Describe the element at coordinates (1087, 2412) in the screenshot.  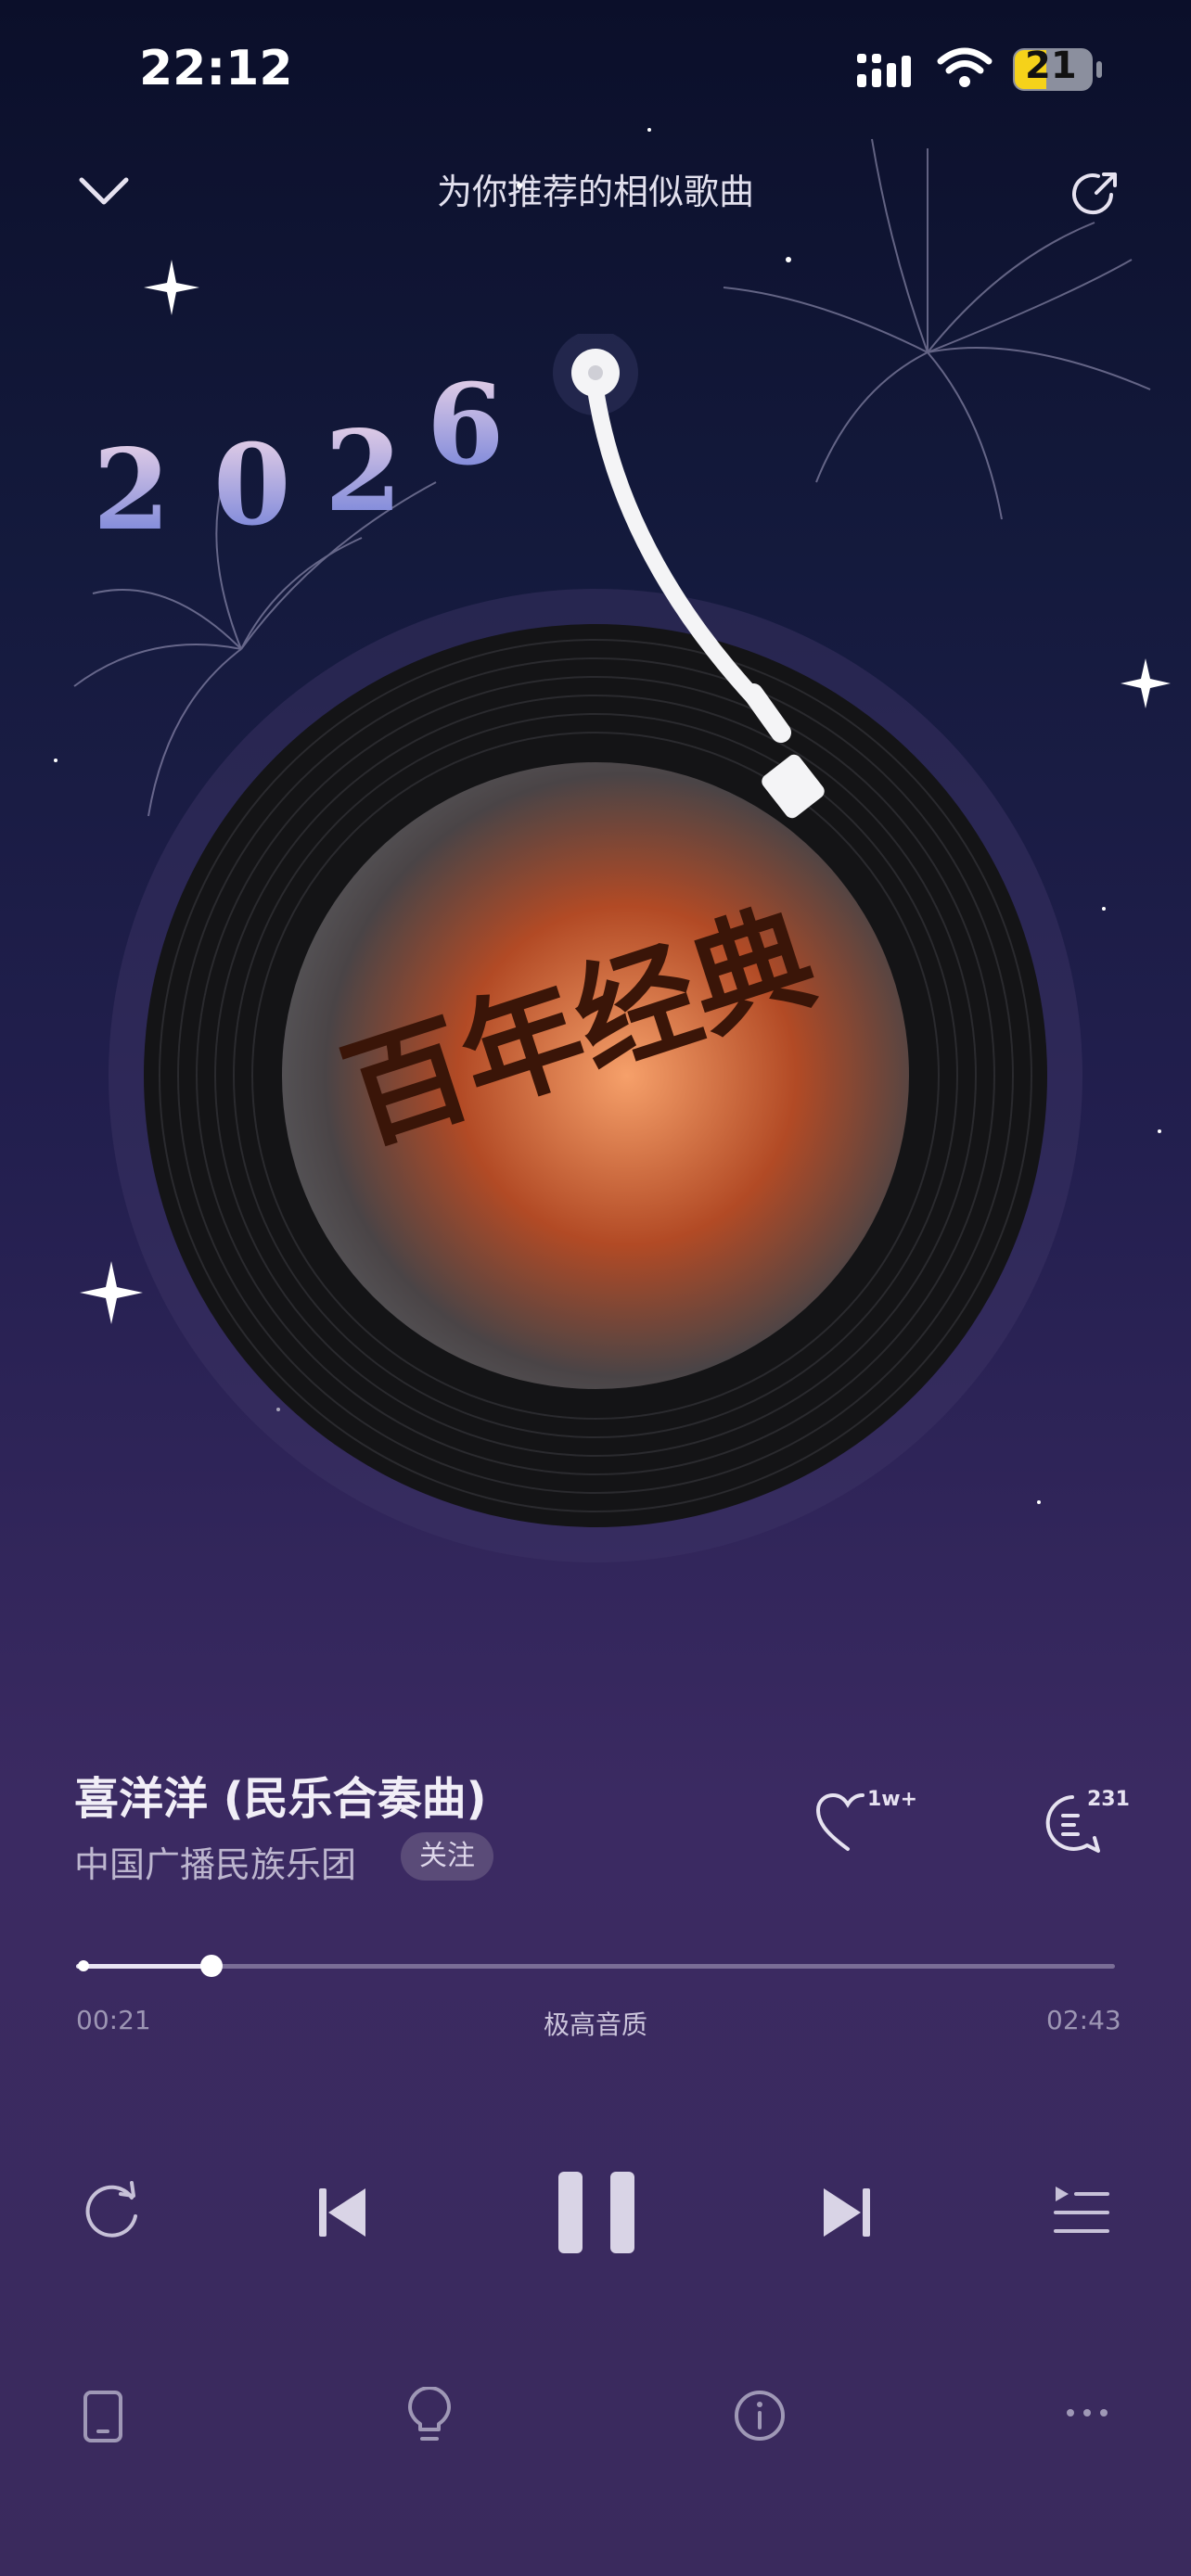
I see `more-button` at that location.